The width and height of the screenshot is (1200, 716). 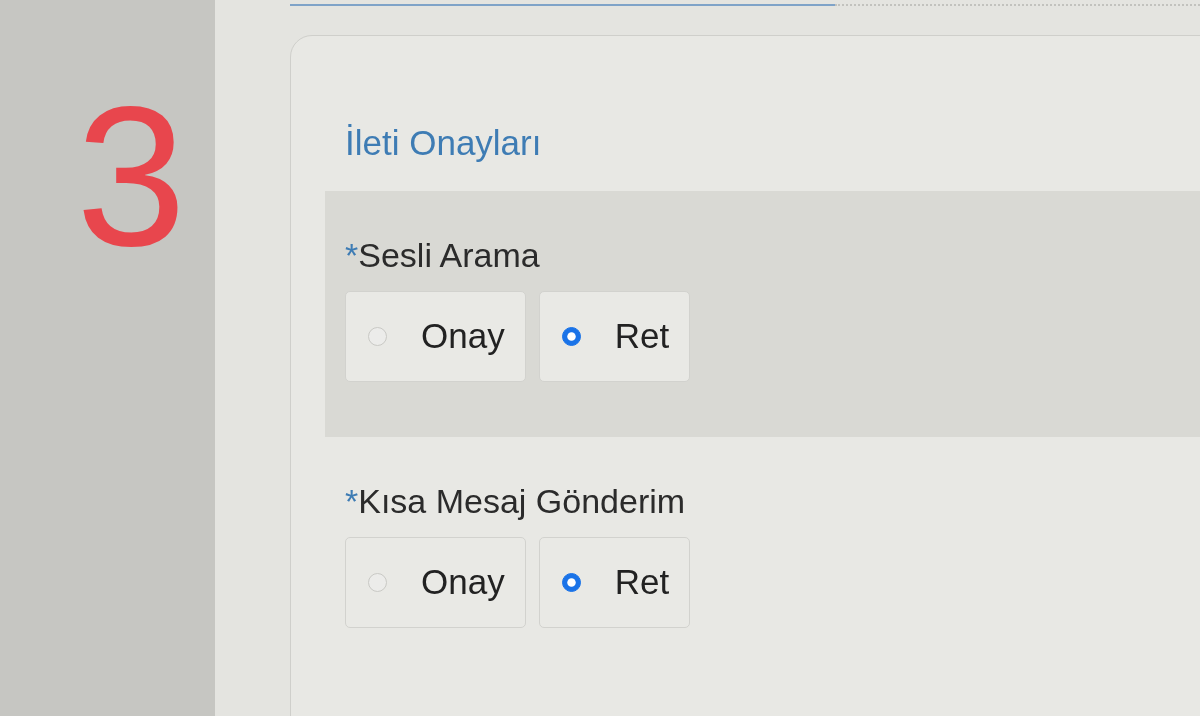 I want to click on section-title: İleti Onayları, so click(x=443, y=143).